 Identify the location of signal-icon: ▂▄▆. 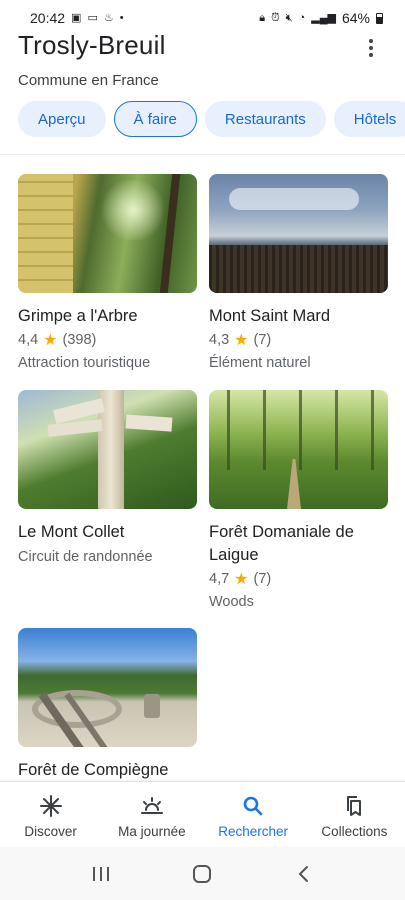
(323, 17).